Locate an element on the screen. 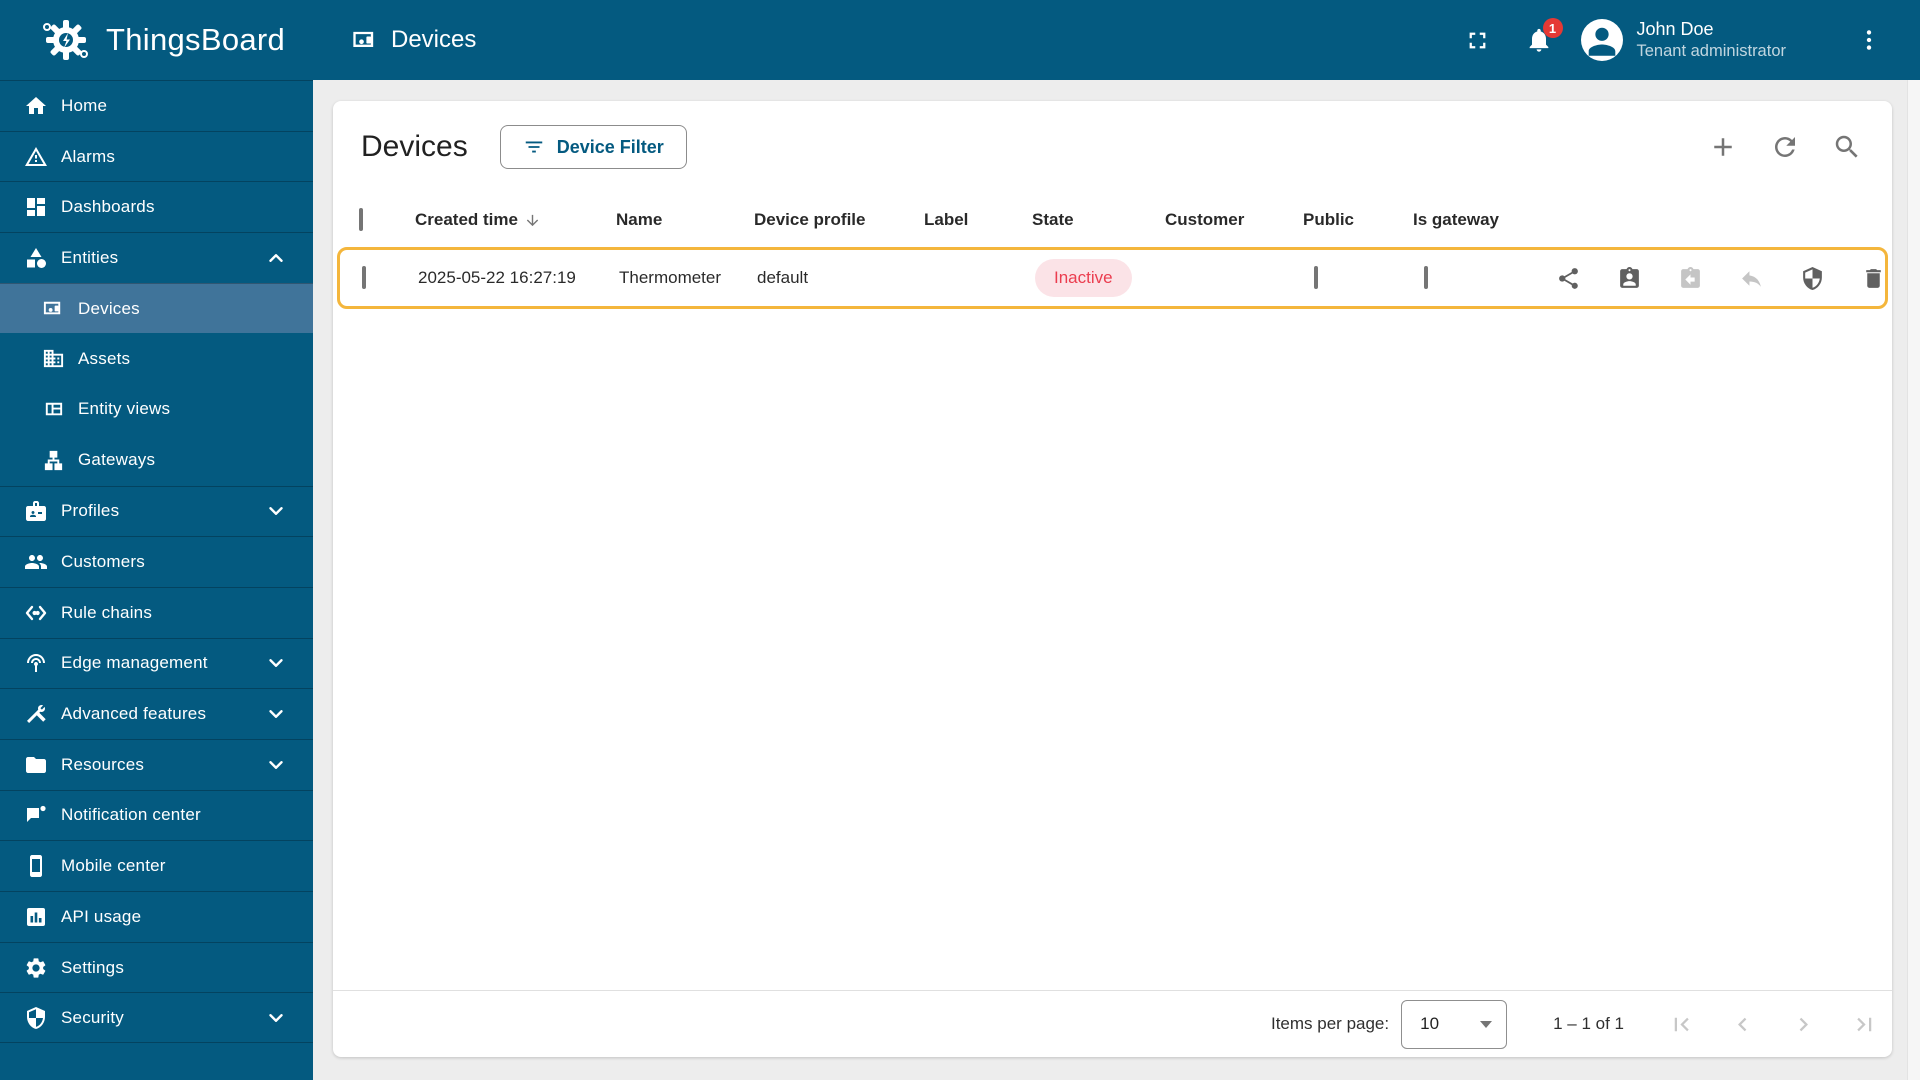 This screenshot has height=1080, width=1920. share-button is located at coordinates (1568, 278).